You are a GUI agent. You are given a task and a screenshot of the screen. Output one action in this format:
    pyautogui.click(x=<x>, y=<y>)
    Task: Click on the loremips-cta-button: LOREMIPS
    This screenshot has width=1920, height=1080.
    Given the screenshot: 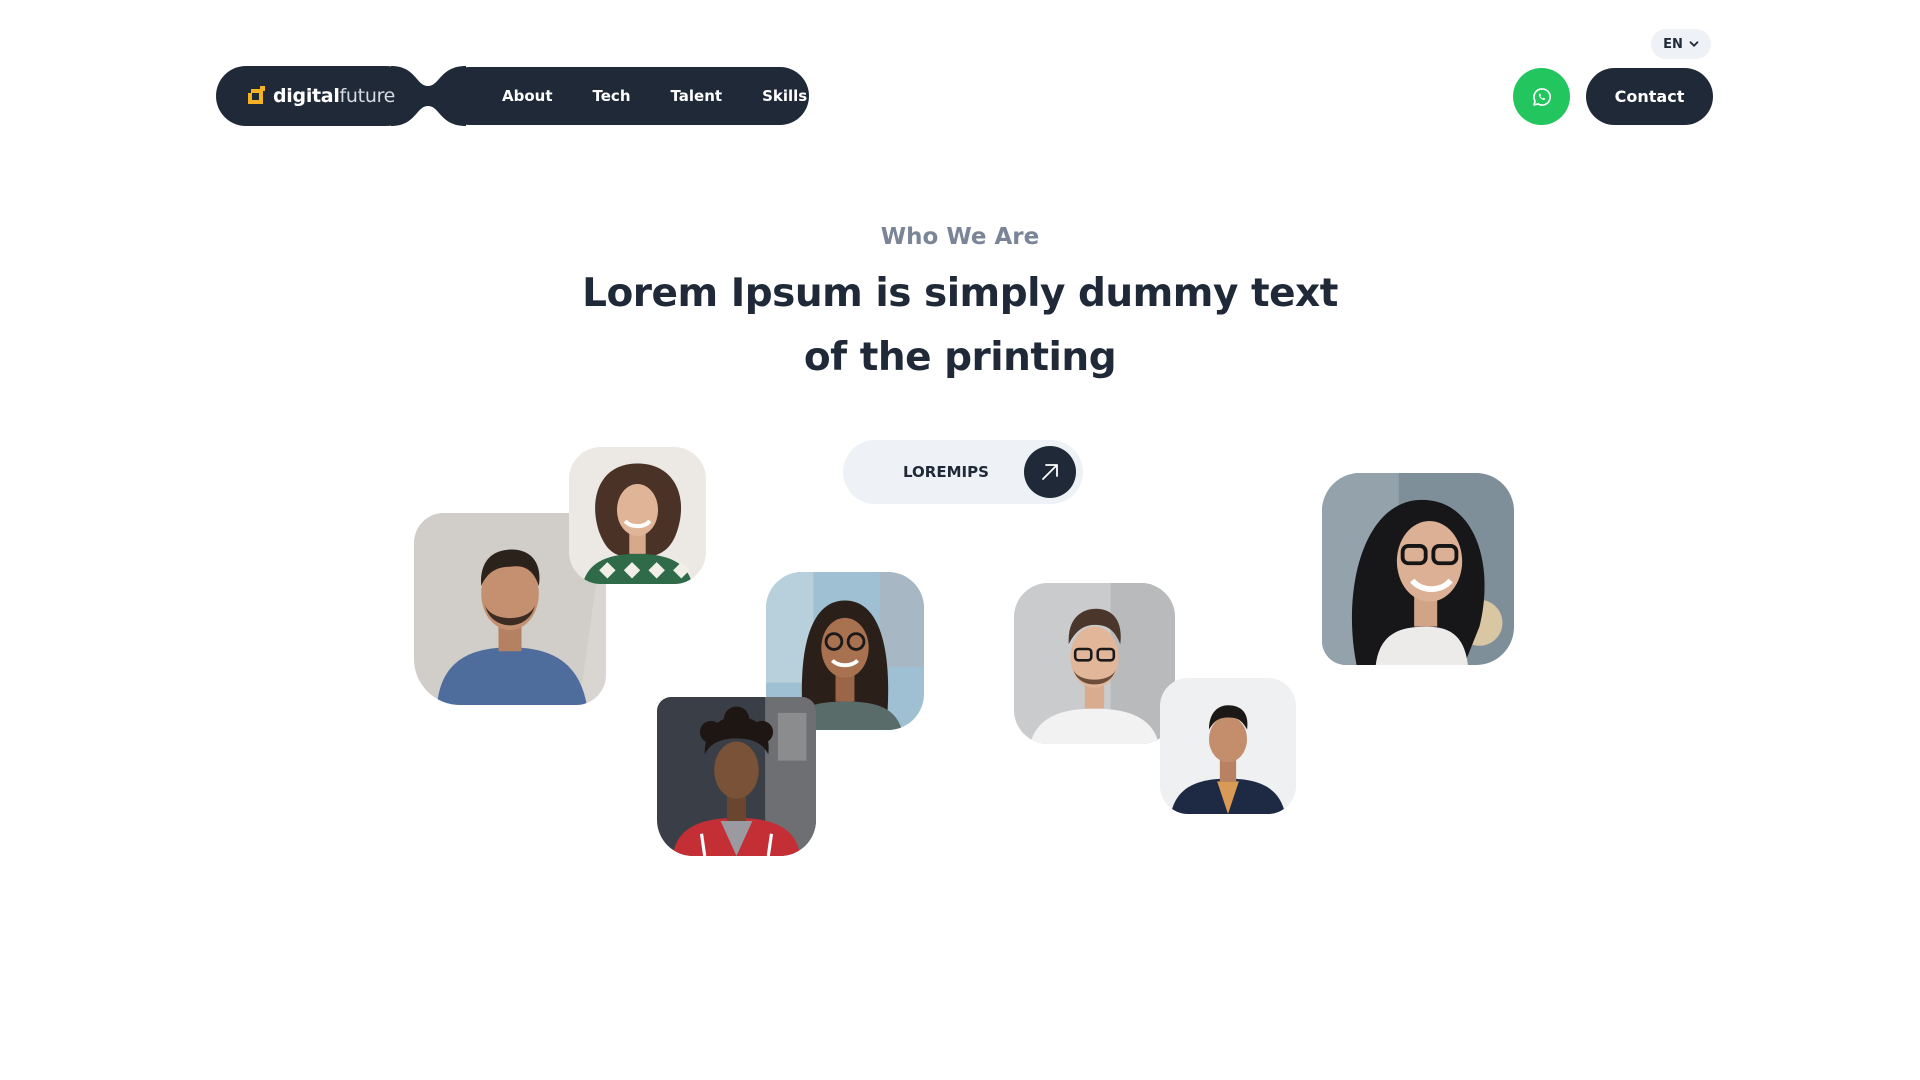 What is the action you would take?
    pyautogui.click(x=963, y=472)
    